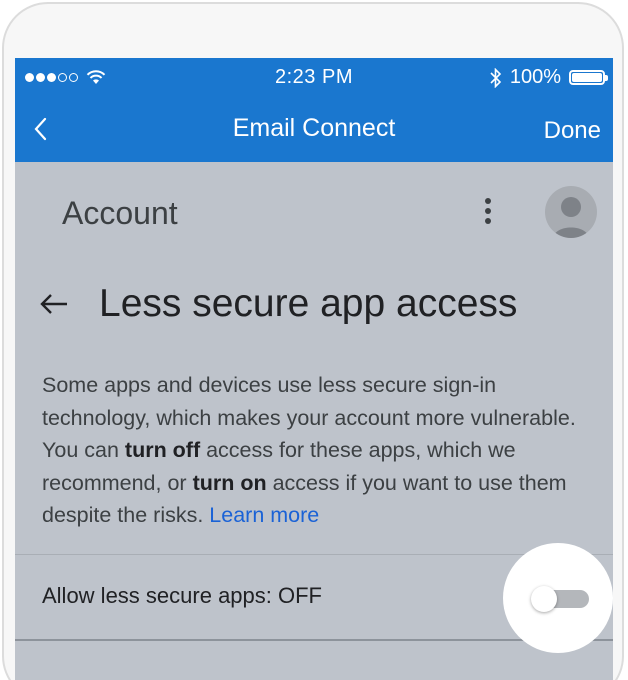 The height and width of the screenshot is (680, 628). Describe the element at coordinates (495, 77) in the screenshot. I see `bluetooth-icon` at that location.